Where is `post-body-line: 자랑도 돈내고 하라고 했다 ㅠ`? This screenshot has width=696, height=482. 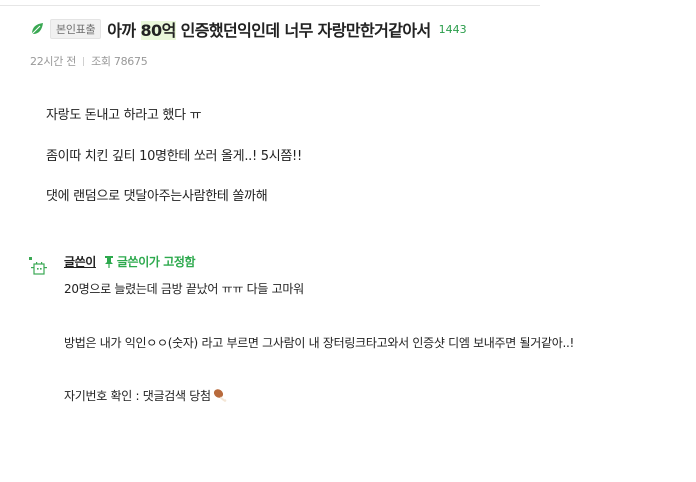 post-body-line: 자랑도 돈내고 하라고 했다 ㅠ is located at coordinates (124, 115).